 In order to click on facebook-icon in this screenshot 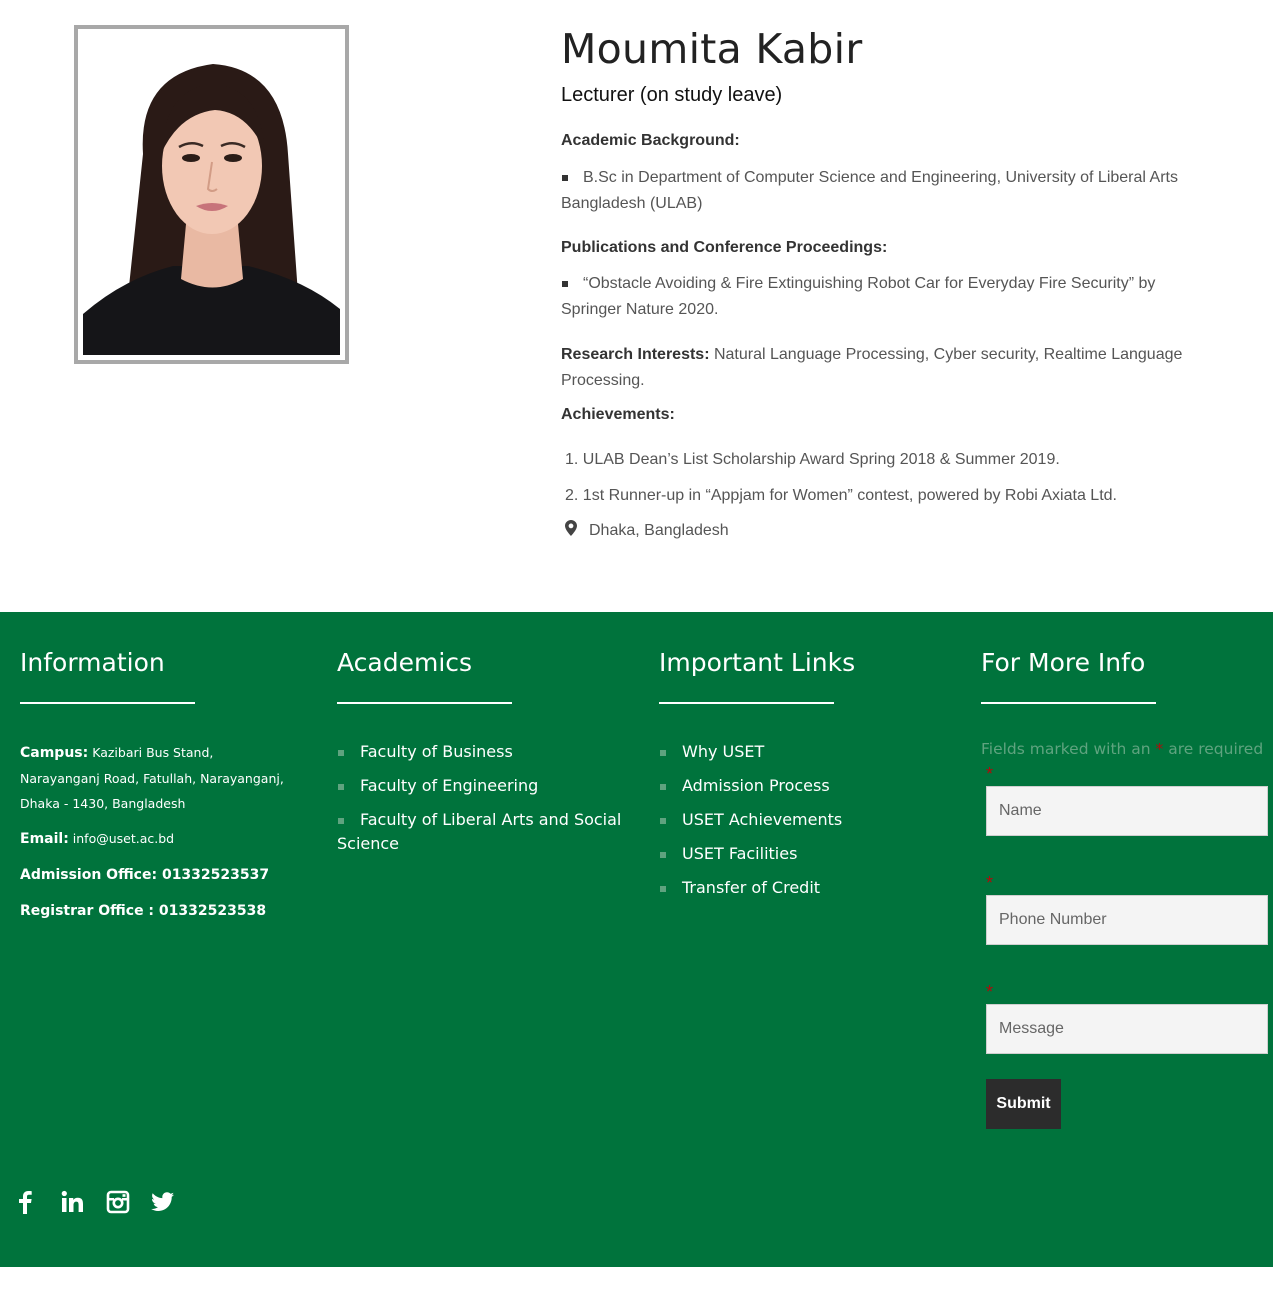, I will do `click(28, 1202)`.